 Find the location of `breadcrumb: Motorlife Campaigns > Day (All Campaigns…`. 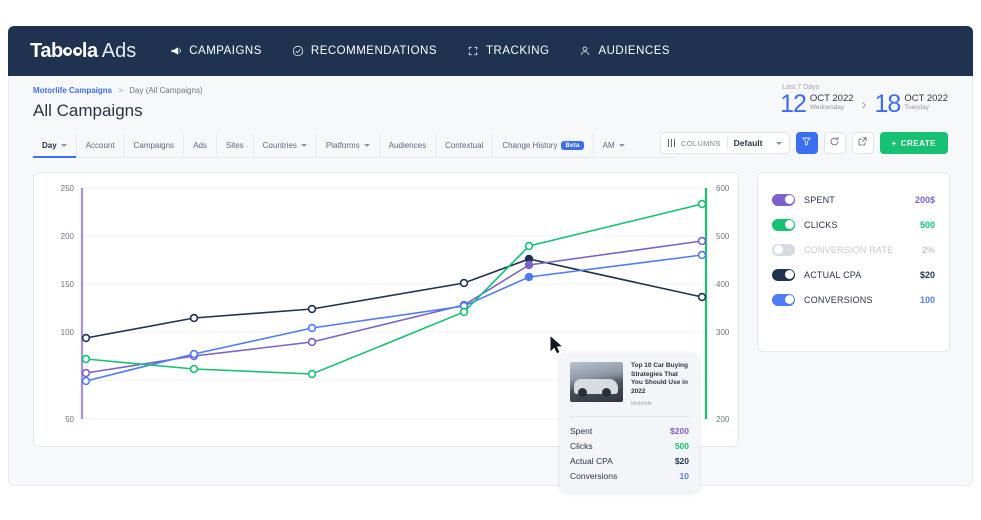

breadcrumb: Motorlife Campaigns > Day (All Campaigns… is located at coordinates (118, 90).